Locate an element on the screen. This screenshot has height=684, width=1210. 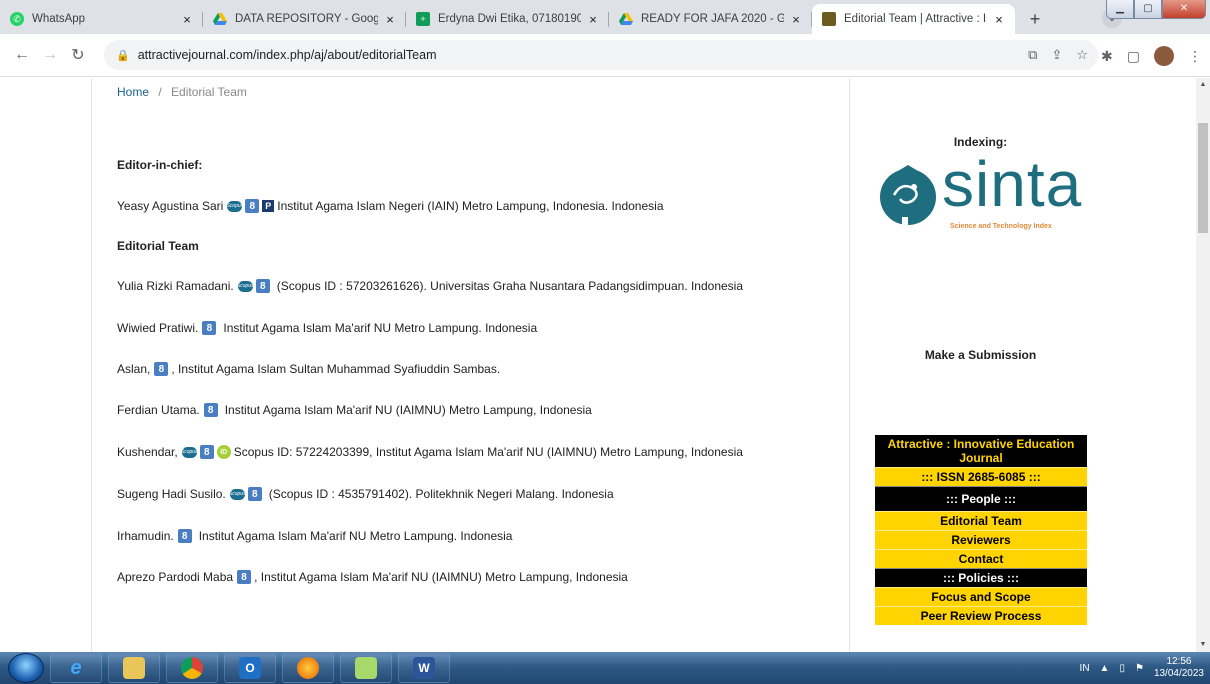
taskbar-explorer is located at coordinates (134, 668).